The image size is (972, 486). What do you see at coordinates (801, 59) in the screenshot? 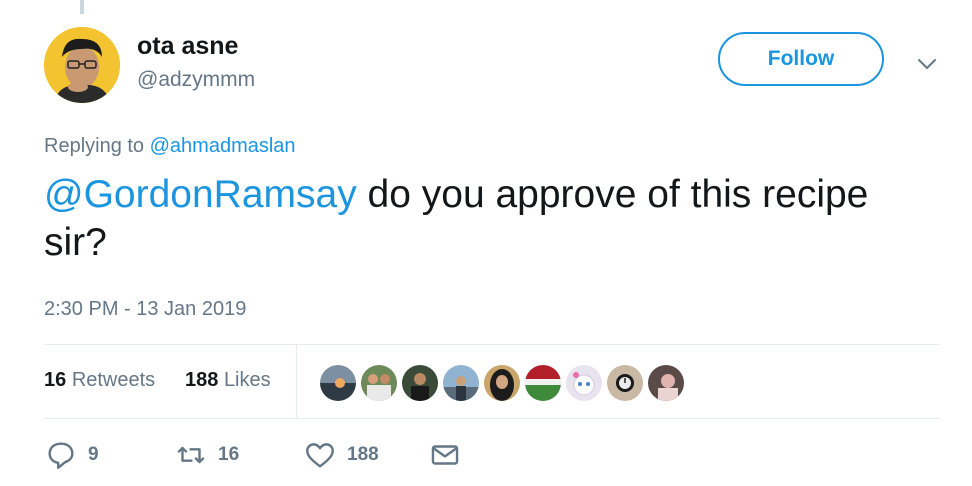
I see `follow-button: Follow` at bounding box center [801, 59].